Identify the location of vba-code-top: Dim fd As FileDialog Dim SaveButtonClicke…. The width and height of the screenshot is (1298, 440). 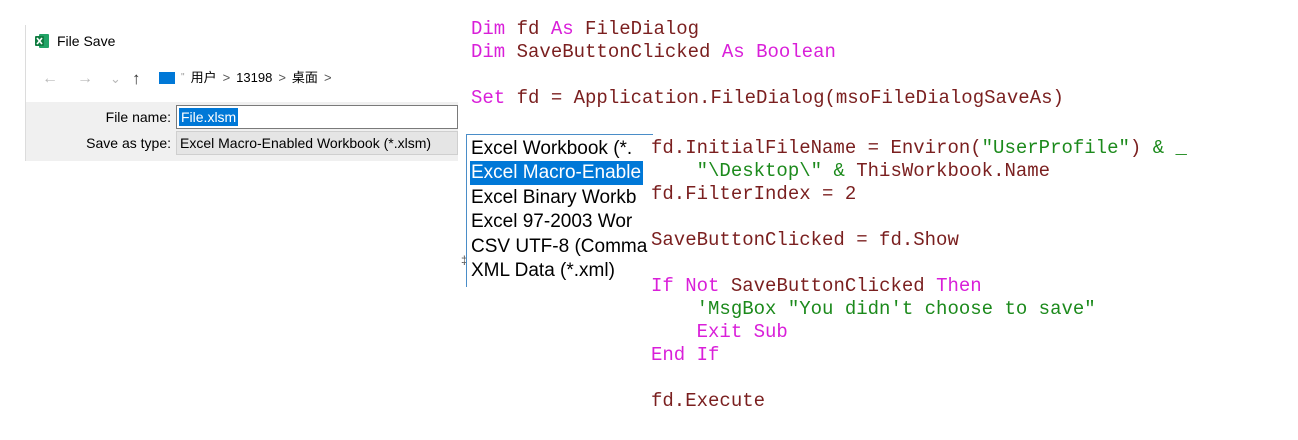
(767, 64).